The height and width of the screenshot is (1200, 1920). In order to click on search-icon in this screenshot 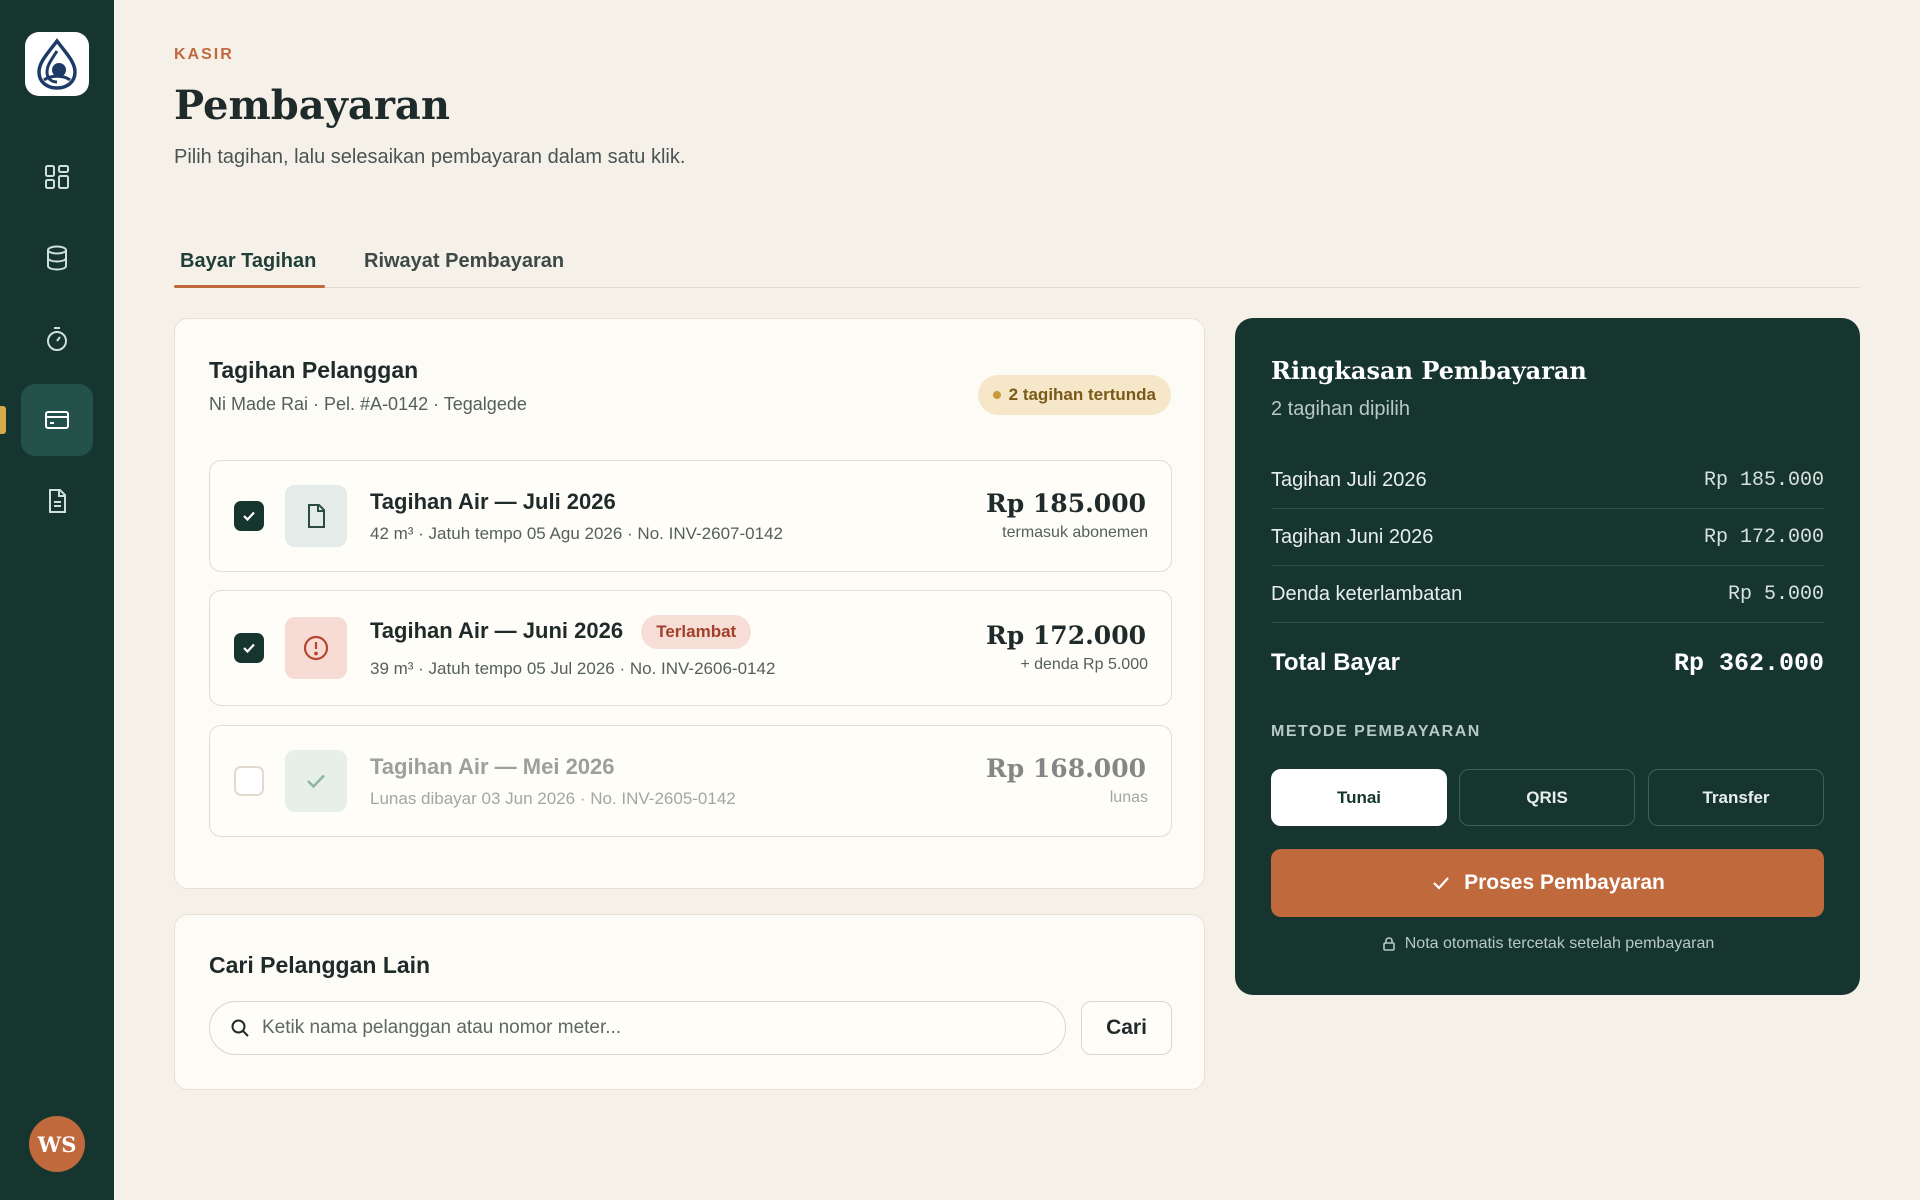, I will do `click(240, 1028)`.